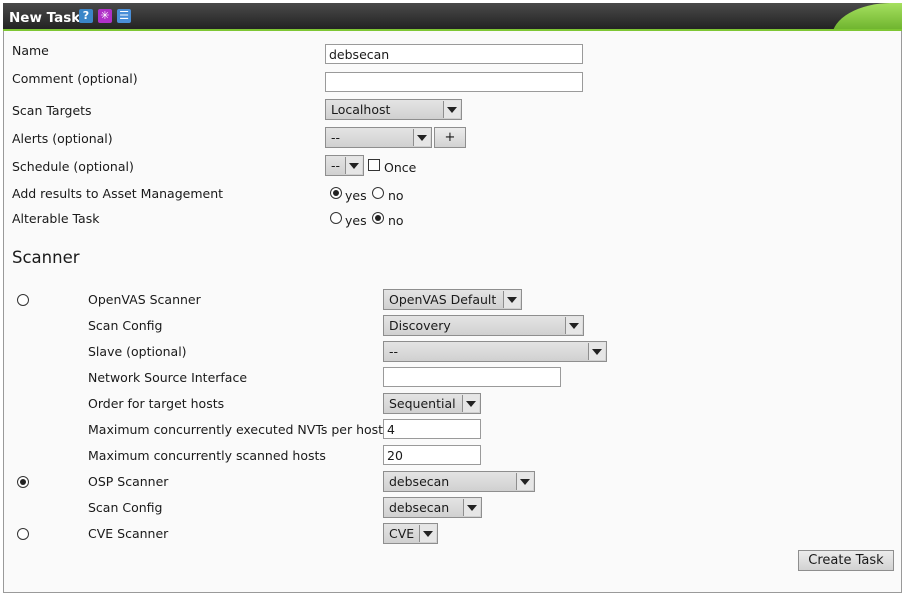  Describe the element at coordinates (393, 109) in the screenshot. I see `scan-targets-select: Localhost` at that location.